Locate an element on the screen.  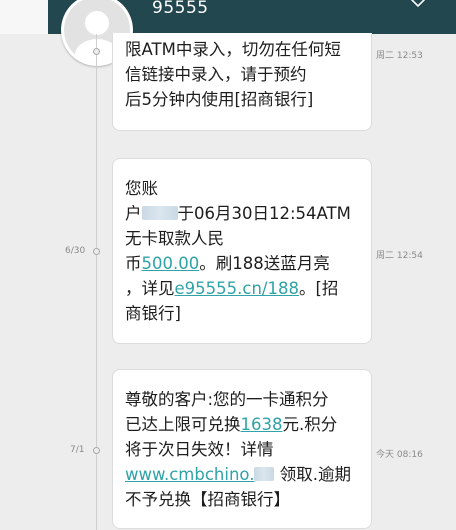
masked-account-number is located at coordinates (159, 213).